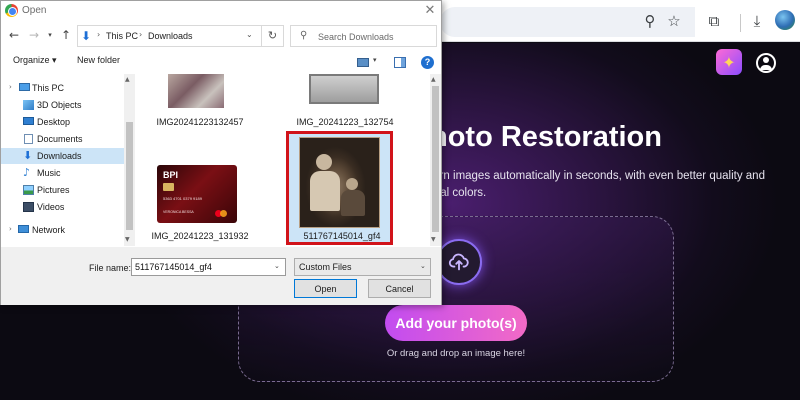 The width and height of the screenshot is (800, 400). Describe the element at coordinates (28, 207) in the screenshot. I see `videos-icon` at that location.